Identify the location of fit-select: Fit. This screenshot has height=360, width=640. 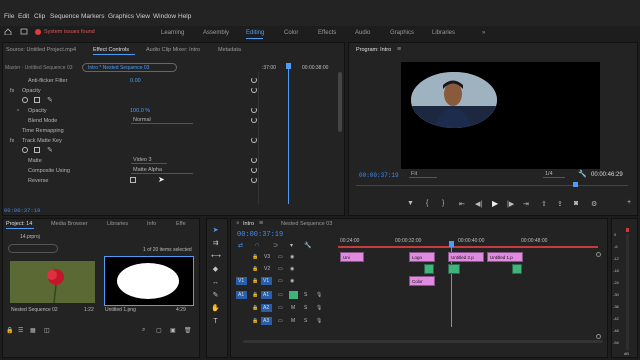
(423, 174).